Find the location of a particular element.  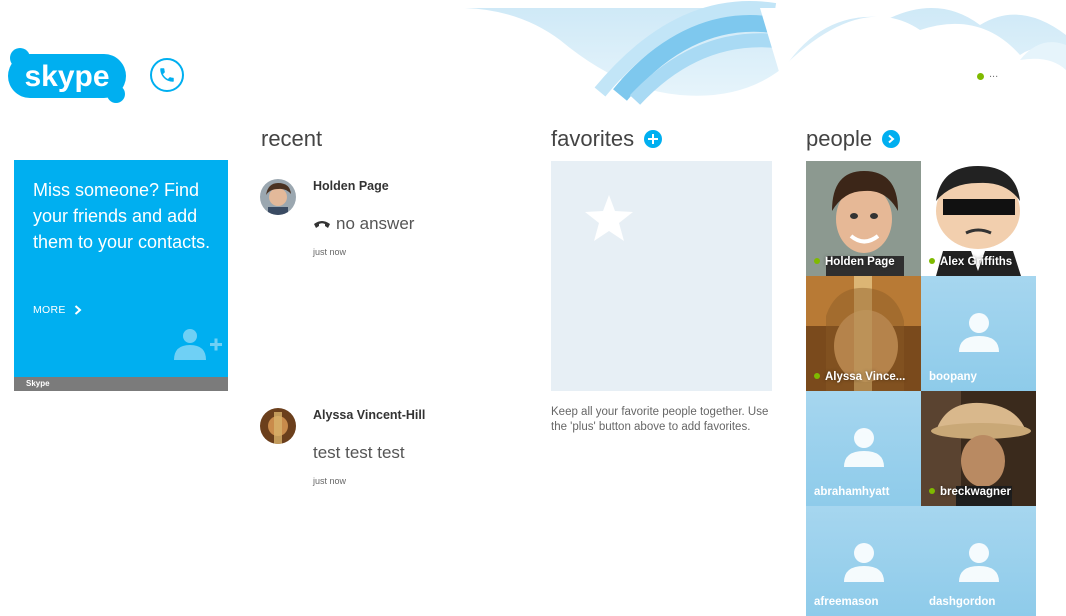

contact-name: afreemason is located at coordinates (863, 604).